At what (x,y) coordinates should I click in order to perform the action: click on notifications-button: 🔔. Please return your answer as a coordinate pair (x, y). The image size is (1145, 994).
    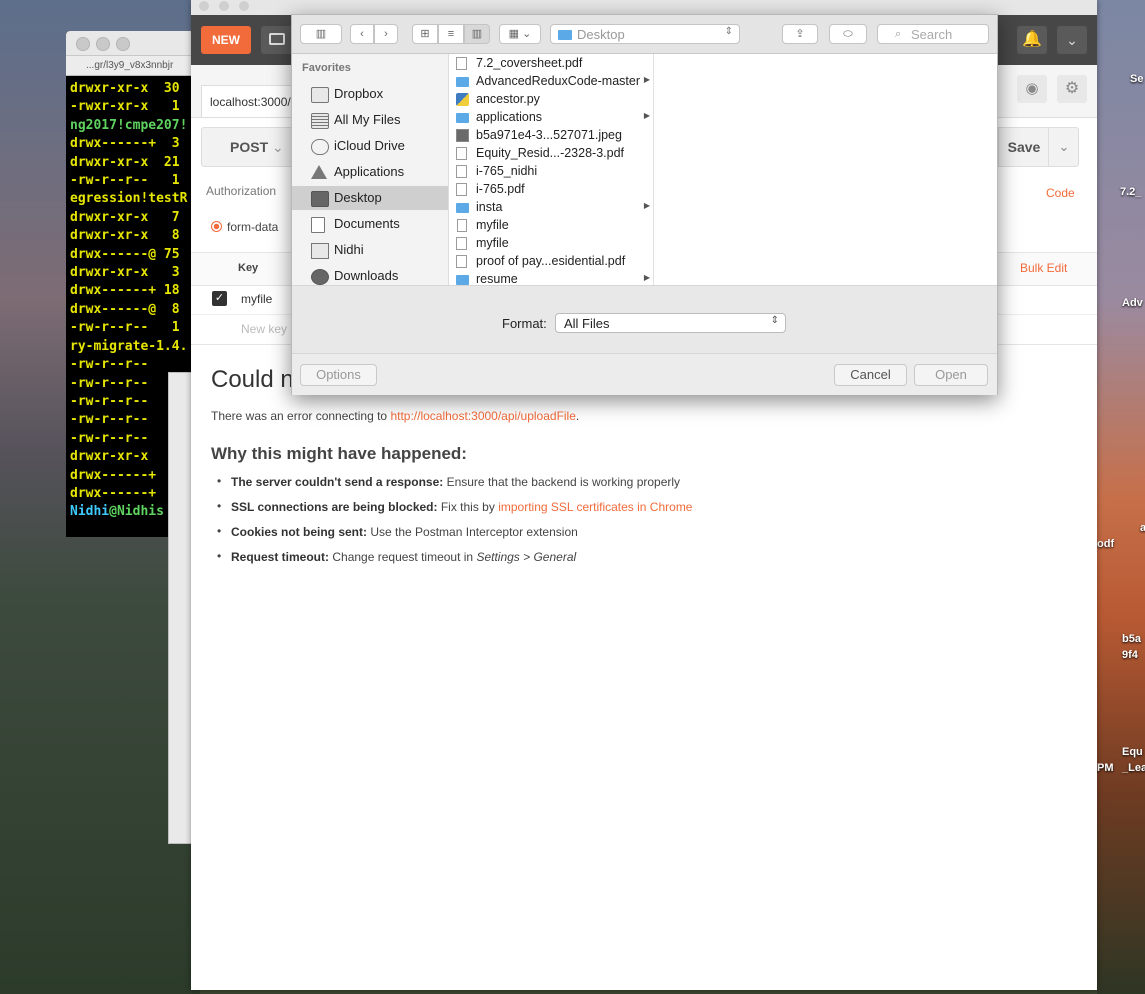
    Looking at the image, I should click on (1032, 40).